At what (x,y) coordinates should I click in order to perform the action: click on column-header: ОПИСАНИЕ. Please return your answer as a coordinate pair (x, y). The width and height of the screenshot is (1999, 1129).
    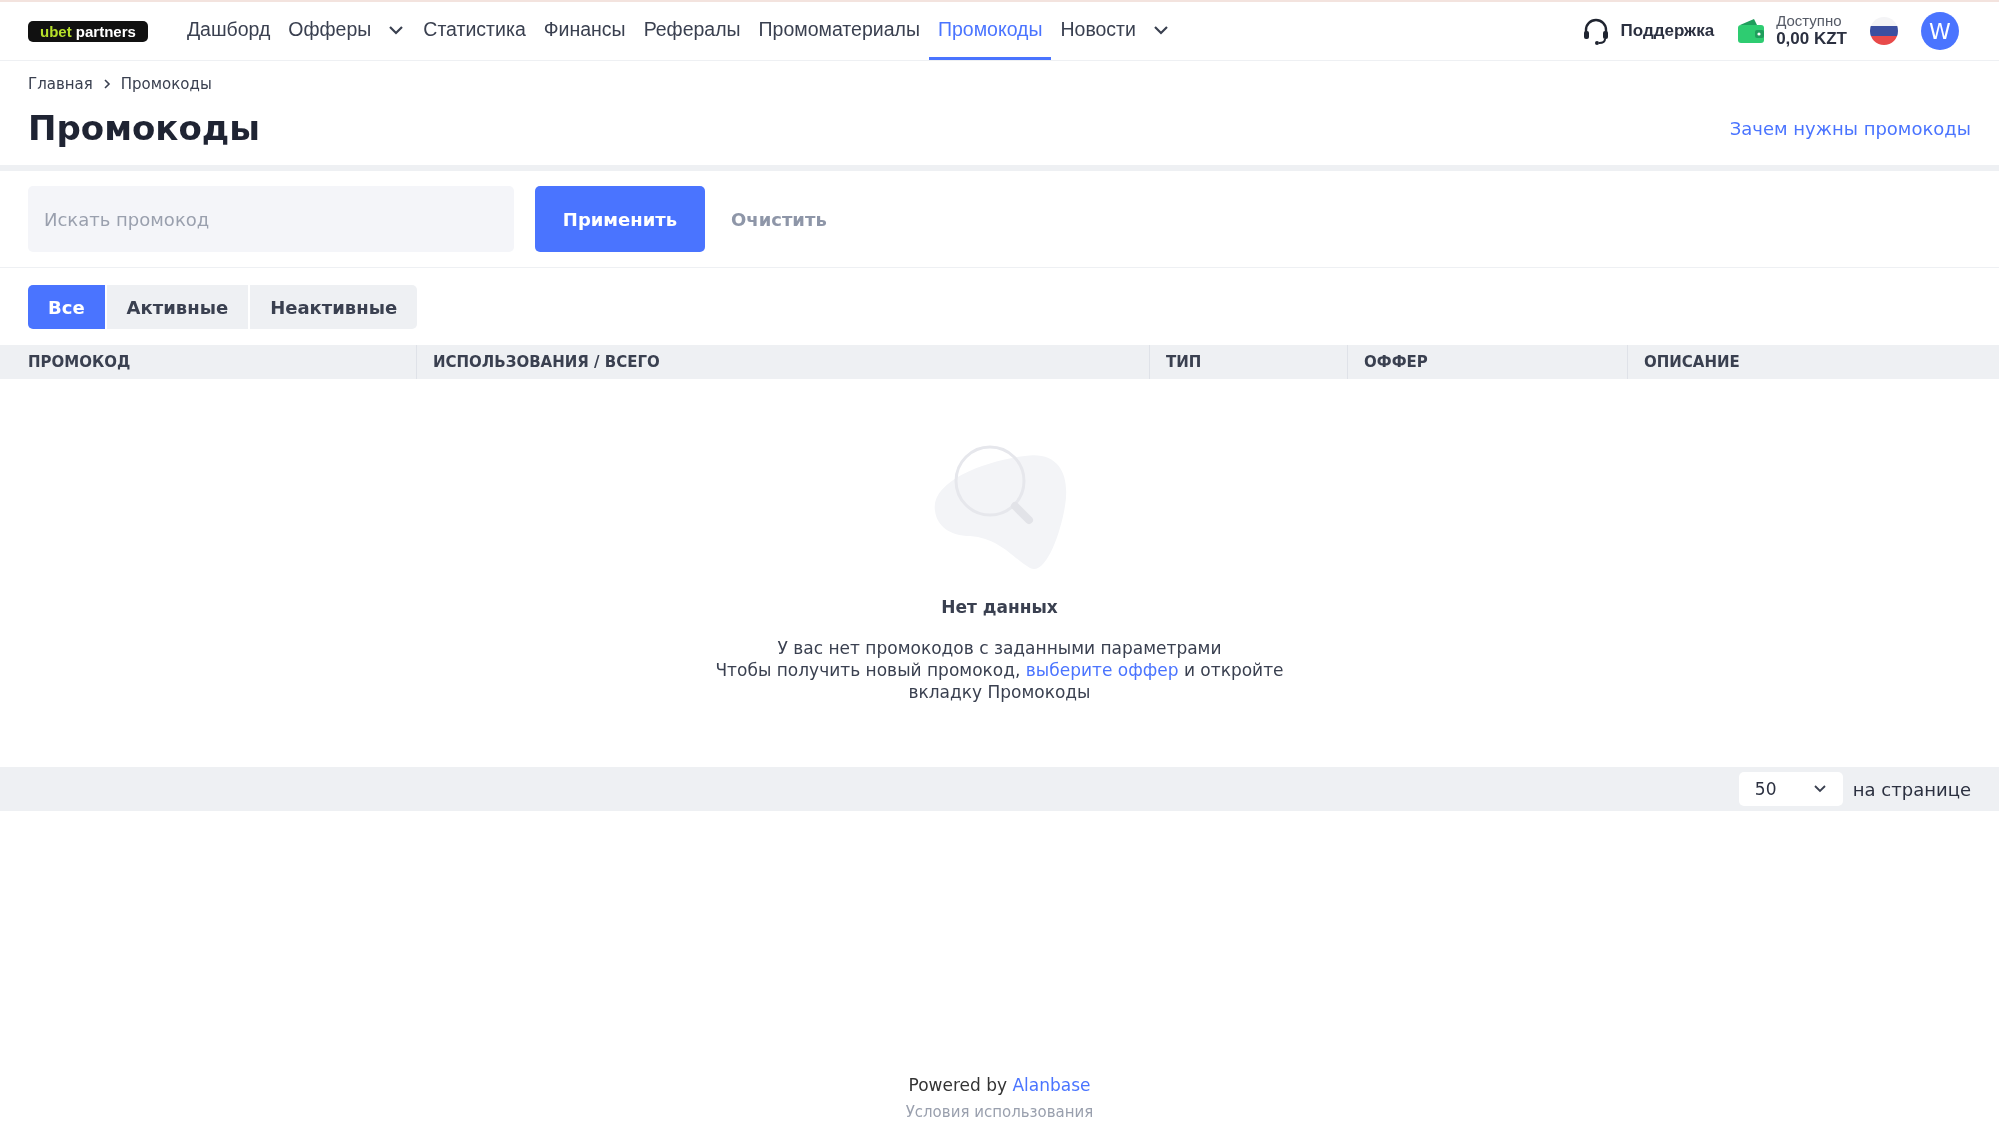
    Looking at the image, I should click on (1692, 362).